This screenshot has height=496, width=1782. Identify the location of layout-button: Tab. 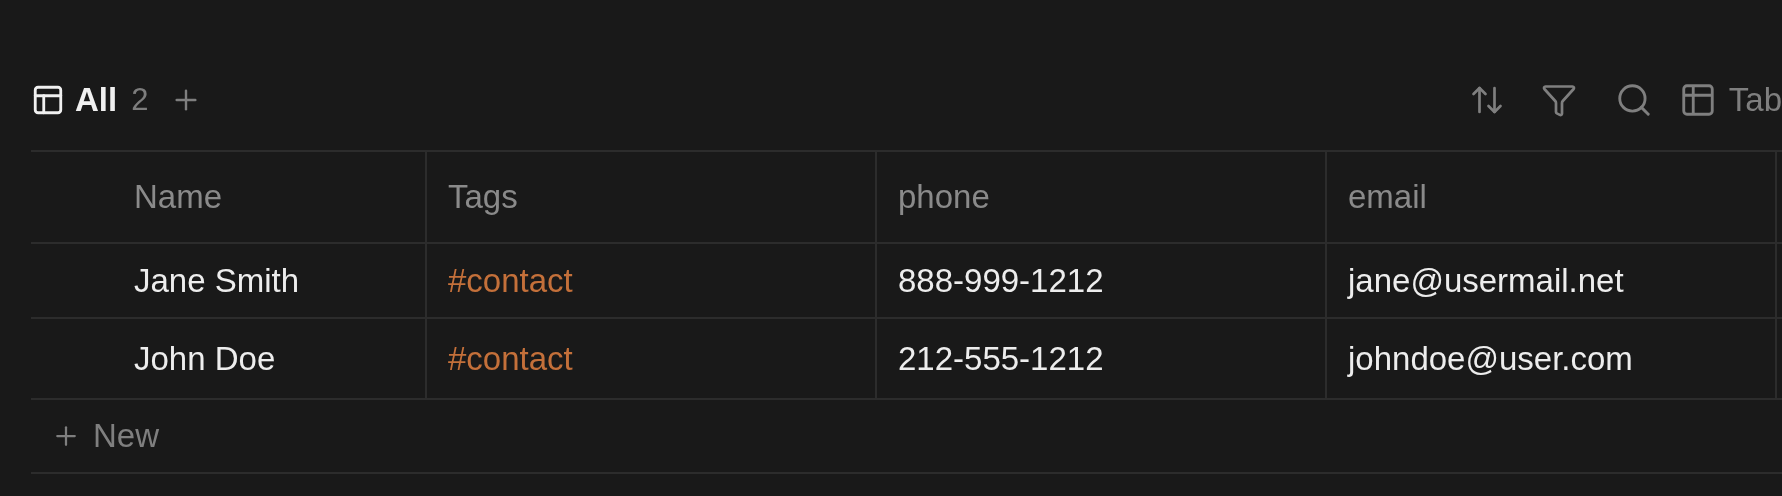
(1730, 100).